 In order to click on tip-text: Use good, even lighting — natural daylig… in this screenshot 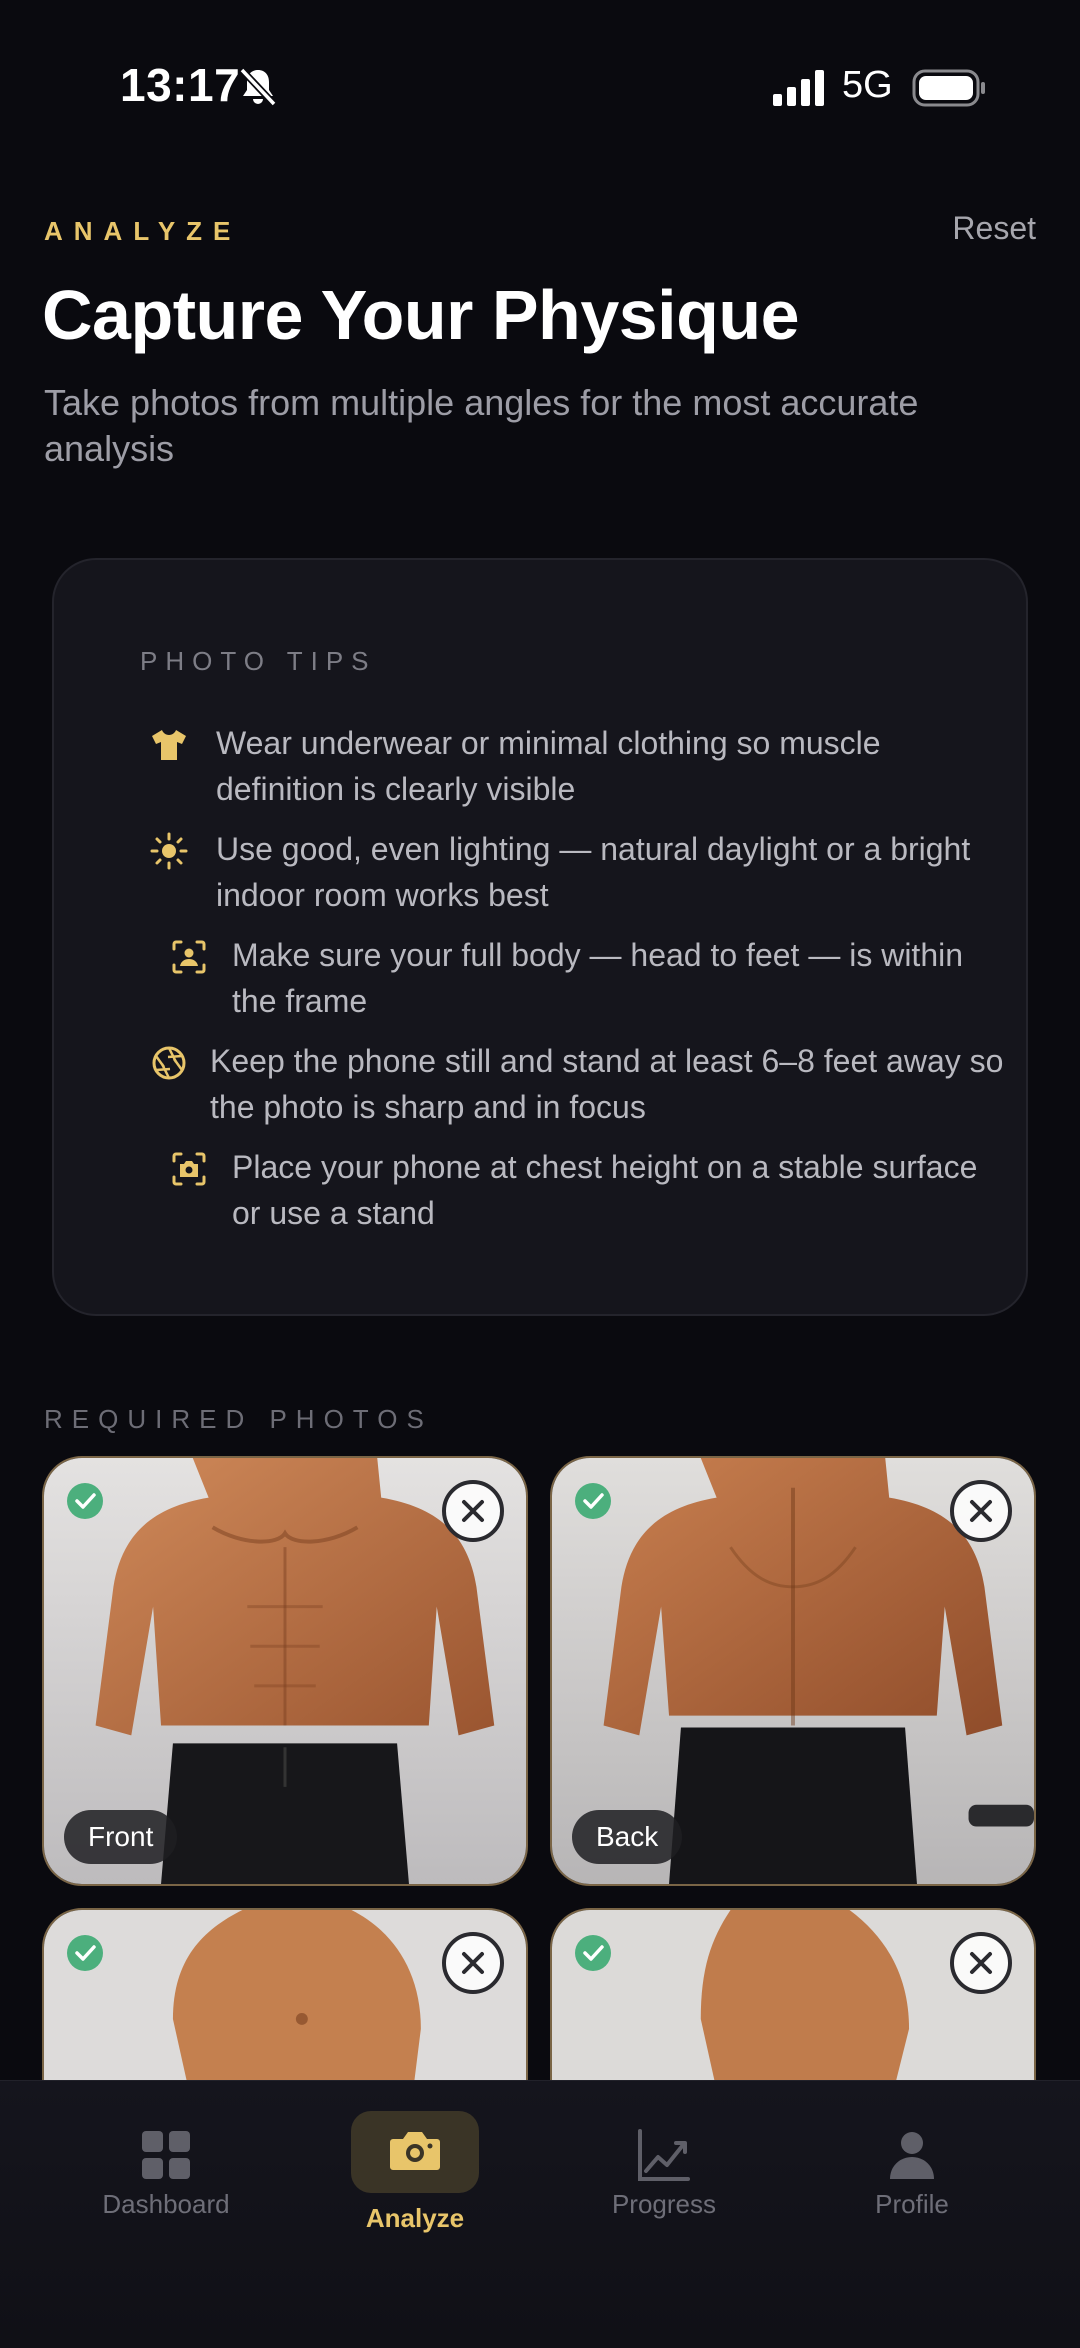, I will do `click(593, 872)`.